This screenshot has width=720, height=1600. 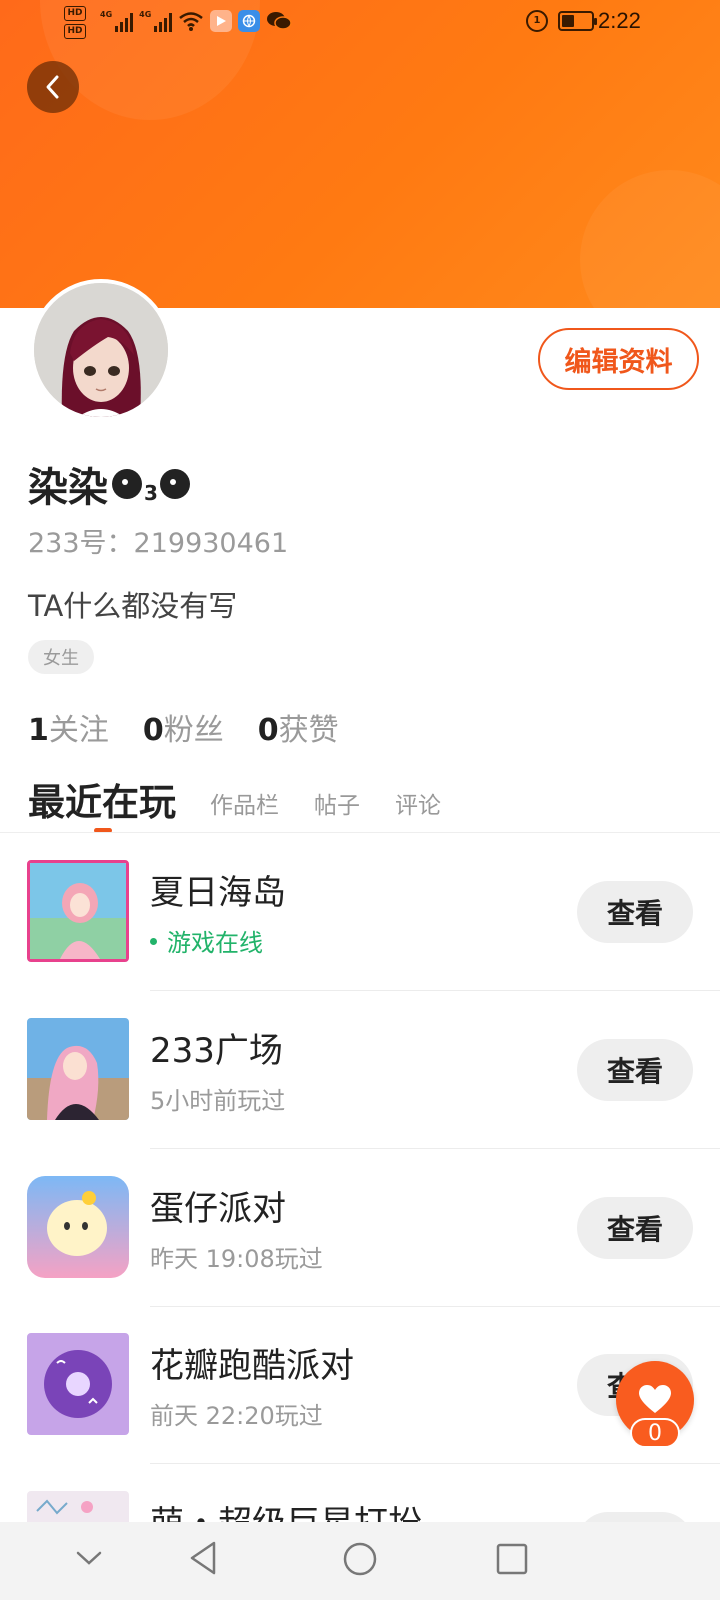 What do you see at coordinates (236, 1259) in the screenshot?
I see `game-status: 昨天 19:08玩过` at bounding box center [236, 1259].